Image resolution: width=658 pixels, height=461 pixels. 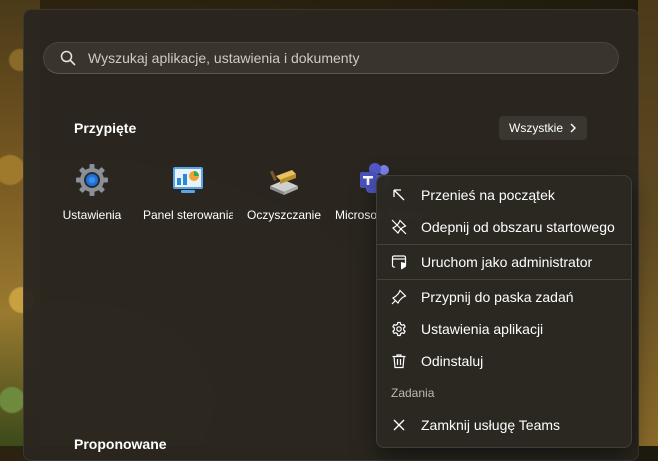 I want to click on pin-icon, so click(x=399, y=297).